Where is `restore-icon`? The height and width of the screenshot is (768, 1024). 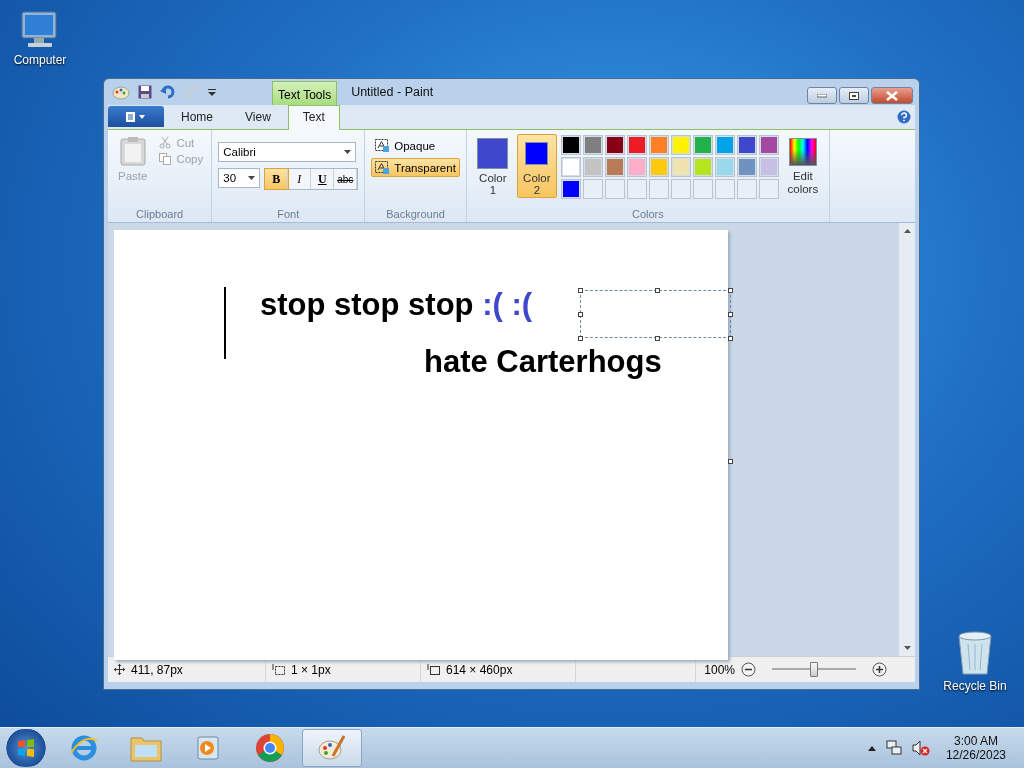
restore-icon is located at coordinates (854, 95).